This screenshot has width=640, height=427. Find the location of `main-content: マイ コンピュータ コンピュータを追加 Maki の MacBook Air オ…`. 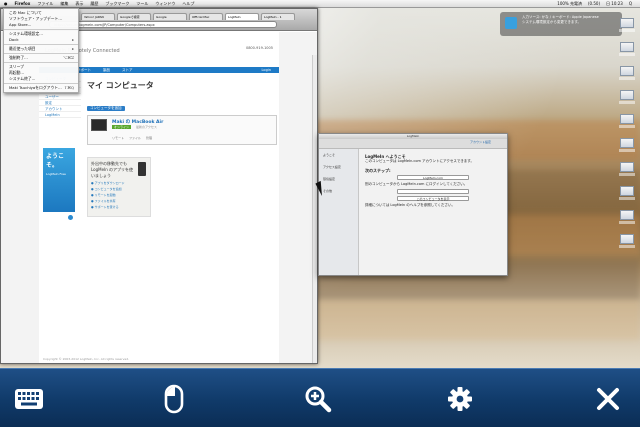

main-content: マイ コンピュータ コンピュータを追加 Maki の MacBook Air オ… is located at coordinates (182, 148).